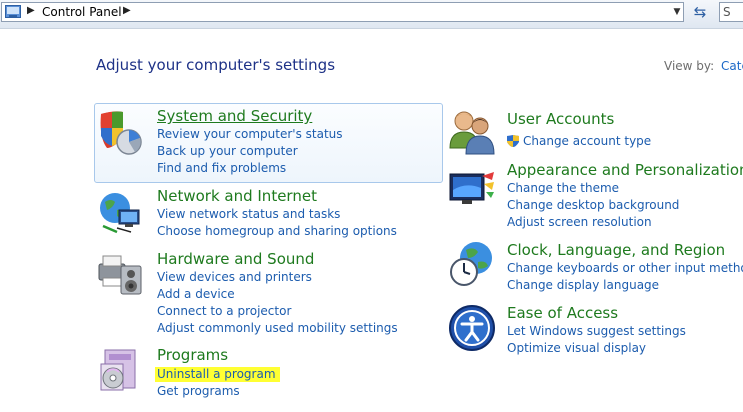 Image resolution: width=743 pixels, height=412 pixels. What do you see at coordinates (221, 168) in the screenshot?
I see `link-find-fix-problems: Find and fix problems` at bounding box center [221, 168].